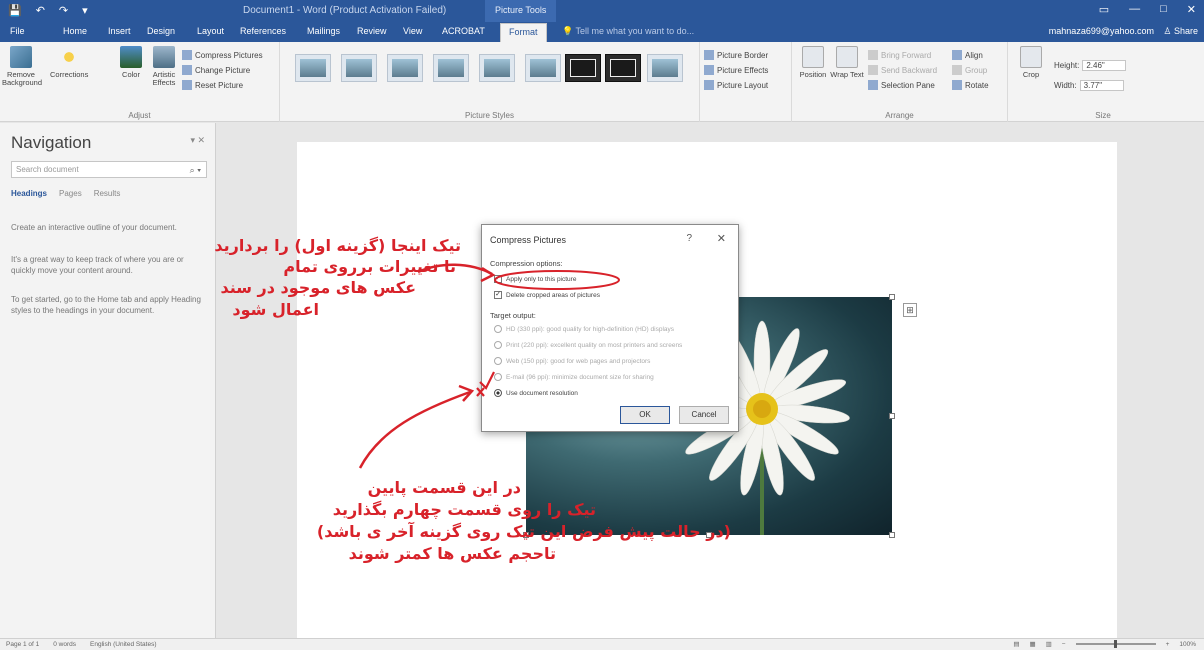  I want to click on picture-styles-group: Picture Styles, so click(490, 82).